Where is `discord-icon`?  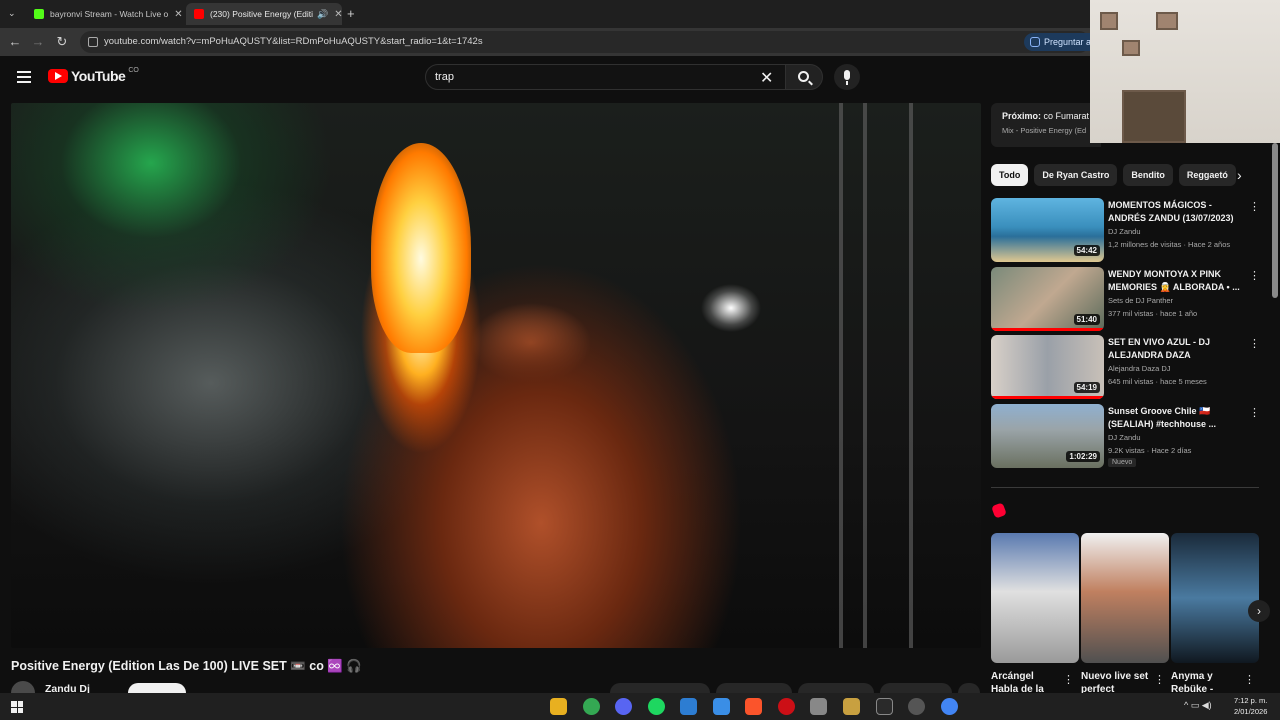
discord-icon is located at coordinates (623, 706).